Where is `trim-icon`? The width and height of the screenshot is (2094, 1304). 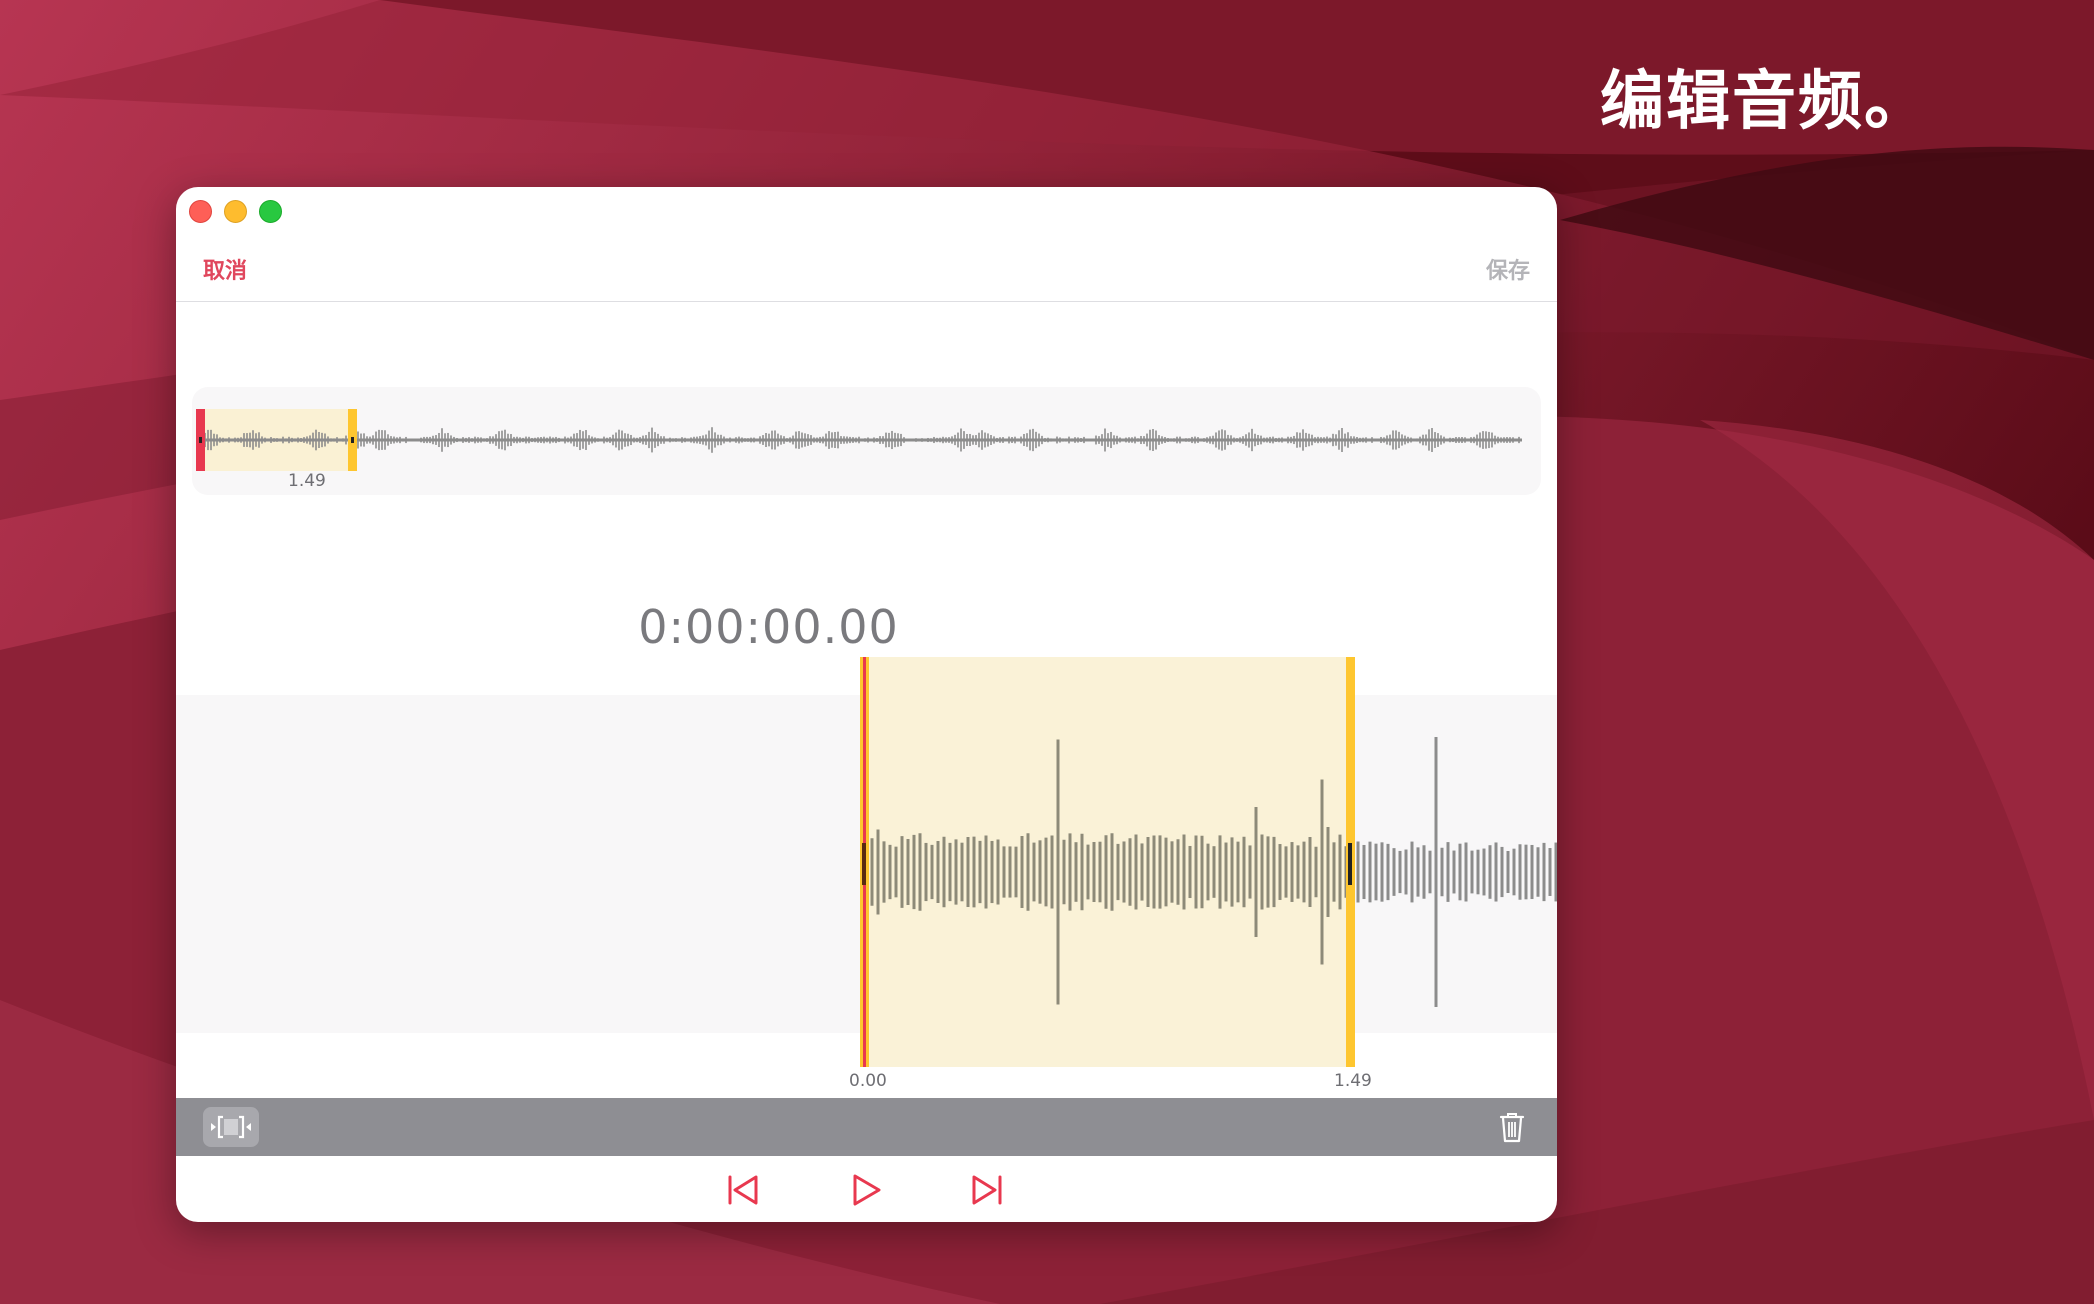
trim-icon is located at coordinates (231, 1127).